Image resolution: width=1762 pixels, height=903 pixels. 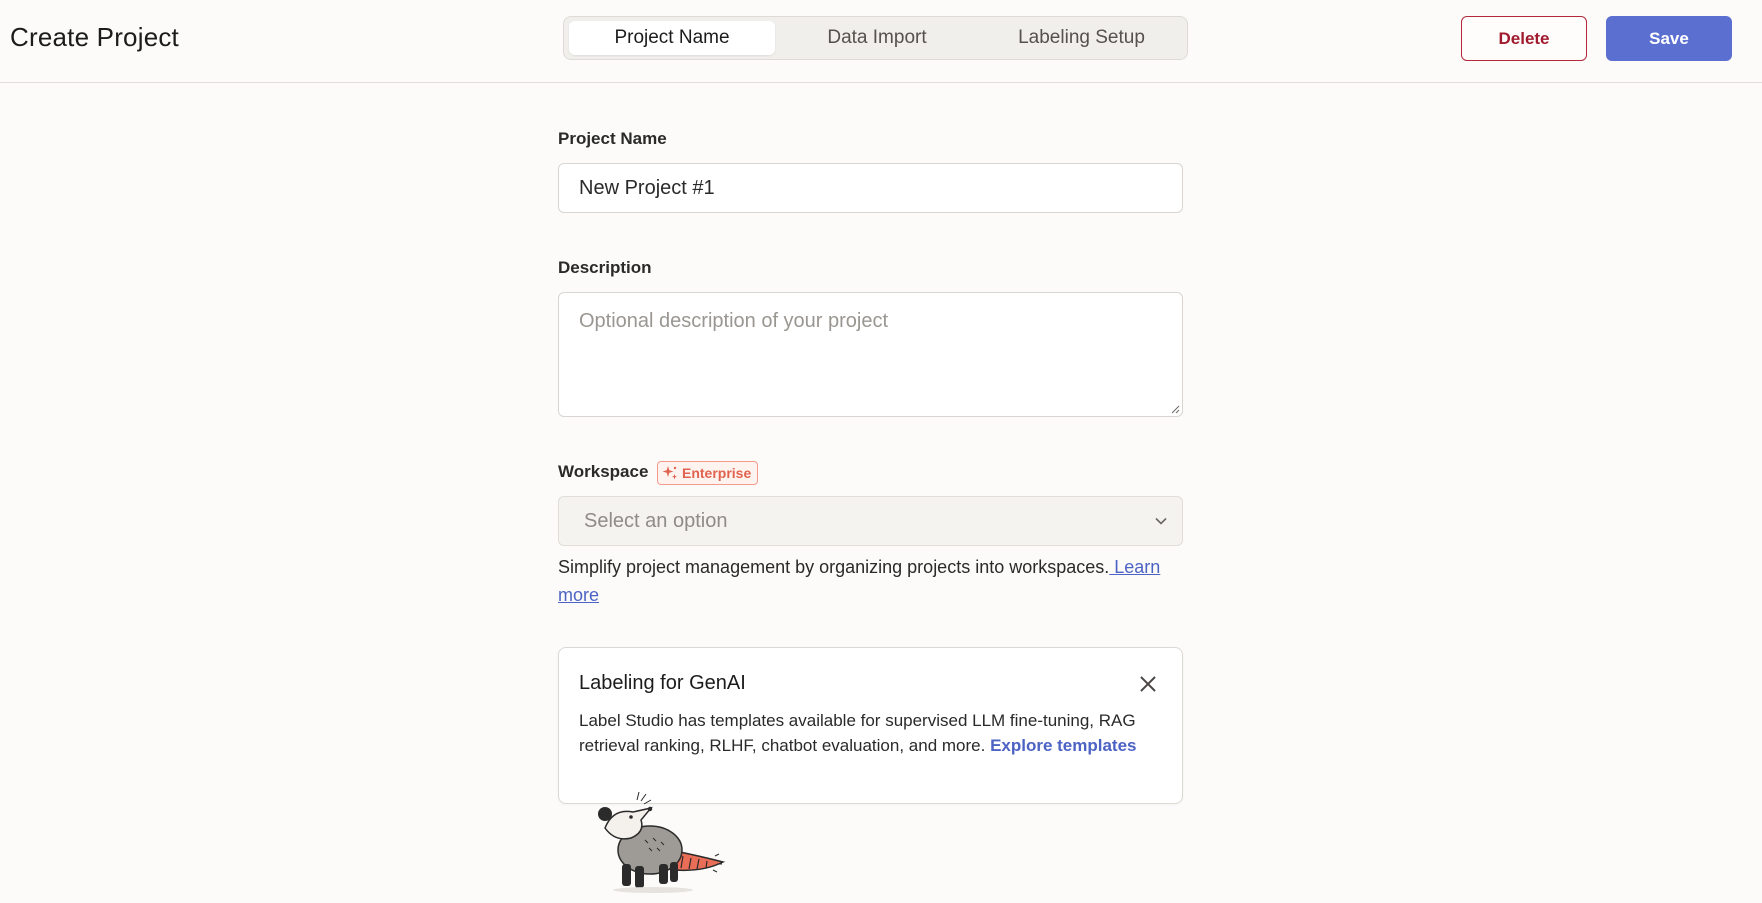 What do you see at coordinates (94, 37) in the screenshot?
I see `page-title: Create Project` at bounding box center [94, 37].